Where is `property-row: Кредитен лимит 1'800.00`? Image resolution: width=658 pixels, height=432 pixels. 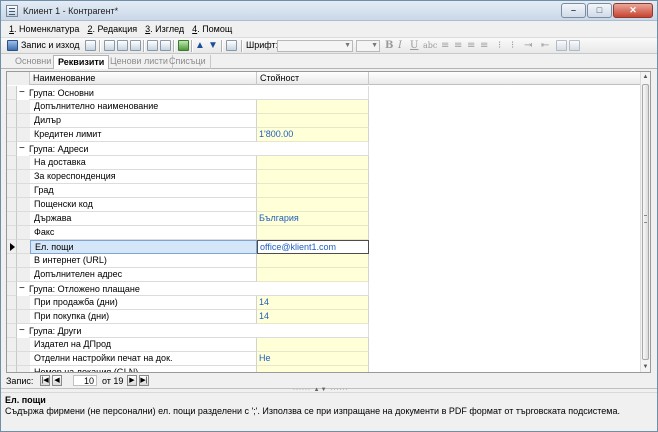
property-row: Кредитен лимит 1'800.00 is located at coordinates (324, 135).